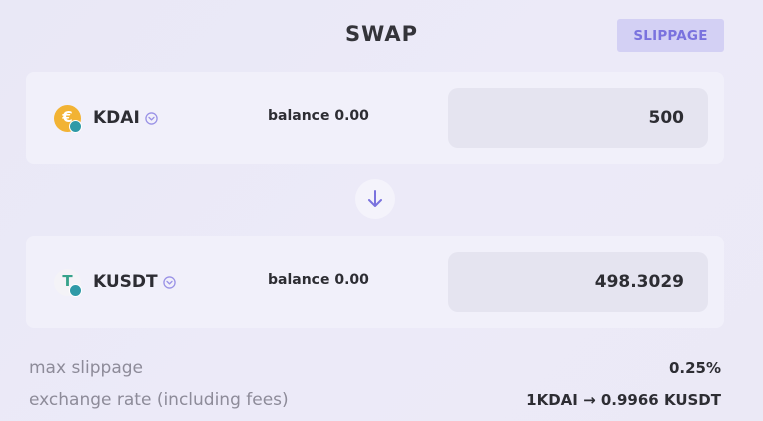 The image size is (763, 421). I want to click on max-slippage-row: max slippage 0.25%, so click(375, 368).